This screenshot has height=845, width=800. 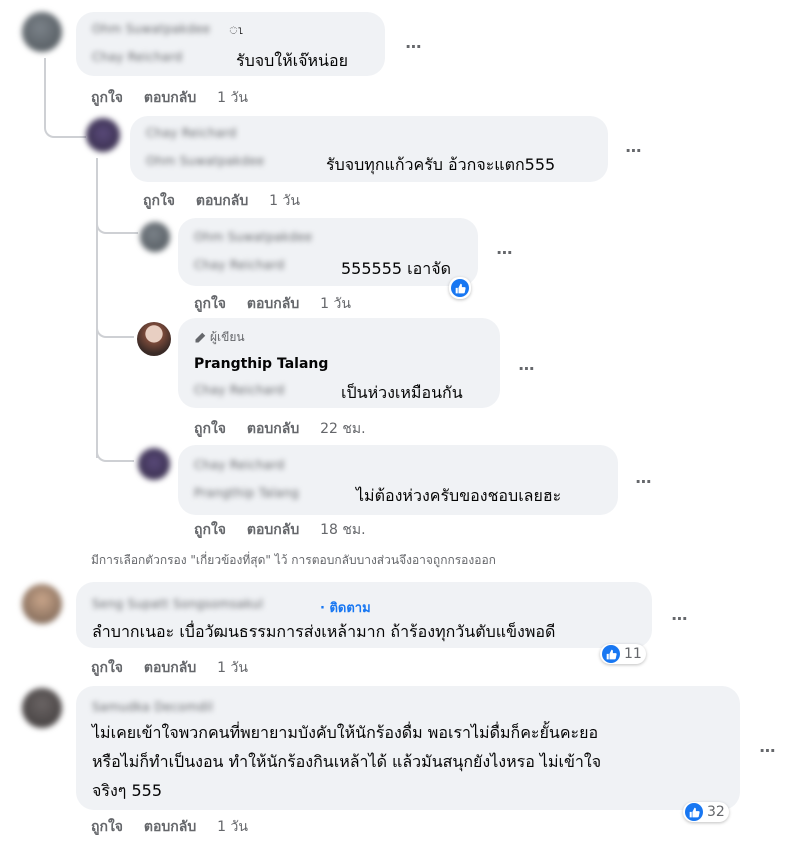 What do you see at coordinates (232, 161) in the screenshot?
I see `tagged-name: Ohm Suwatpakdee` at bounding box center [232, 161].